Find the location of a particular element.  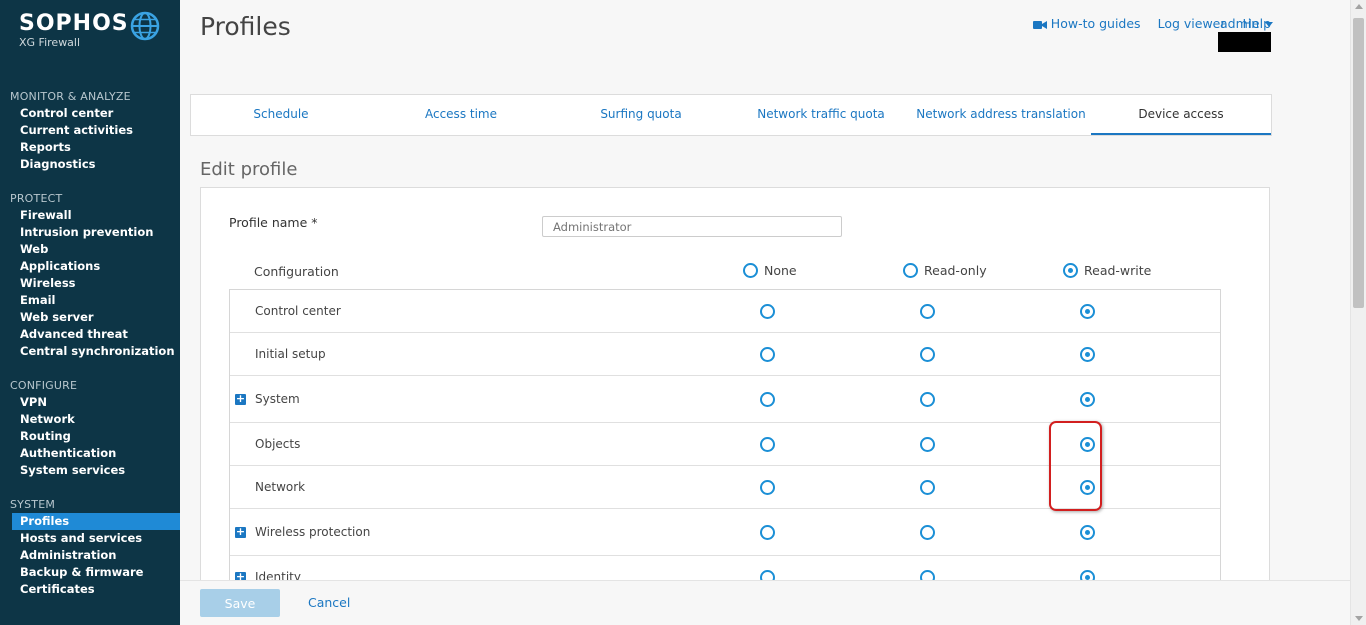

column-header-read-only: Read-only is located at coordinates (945, 270).